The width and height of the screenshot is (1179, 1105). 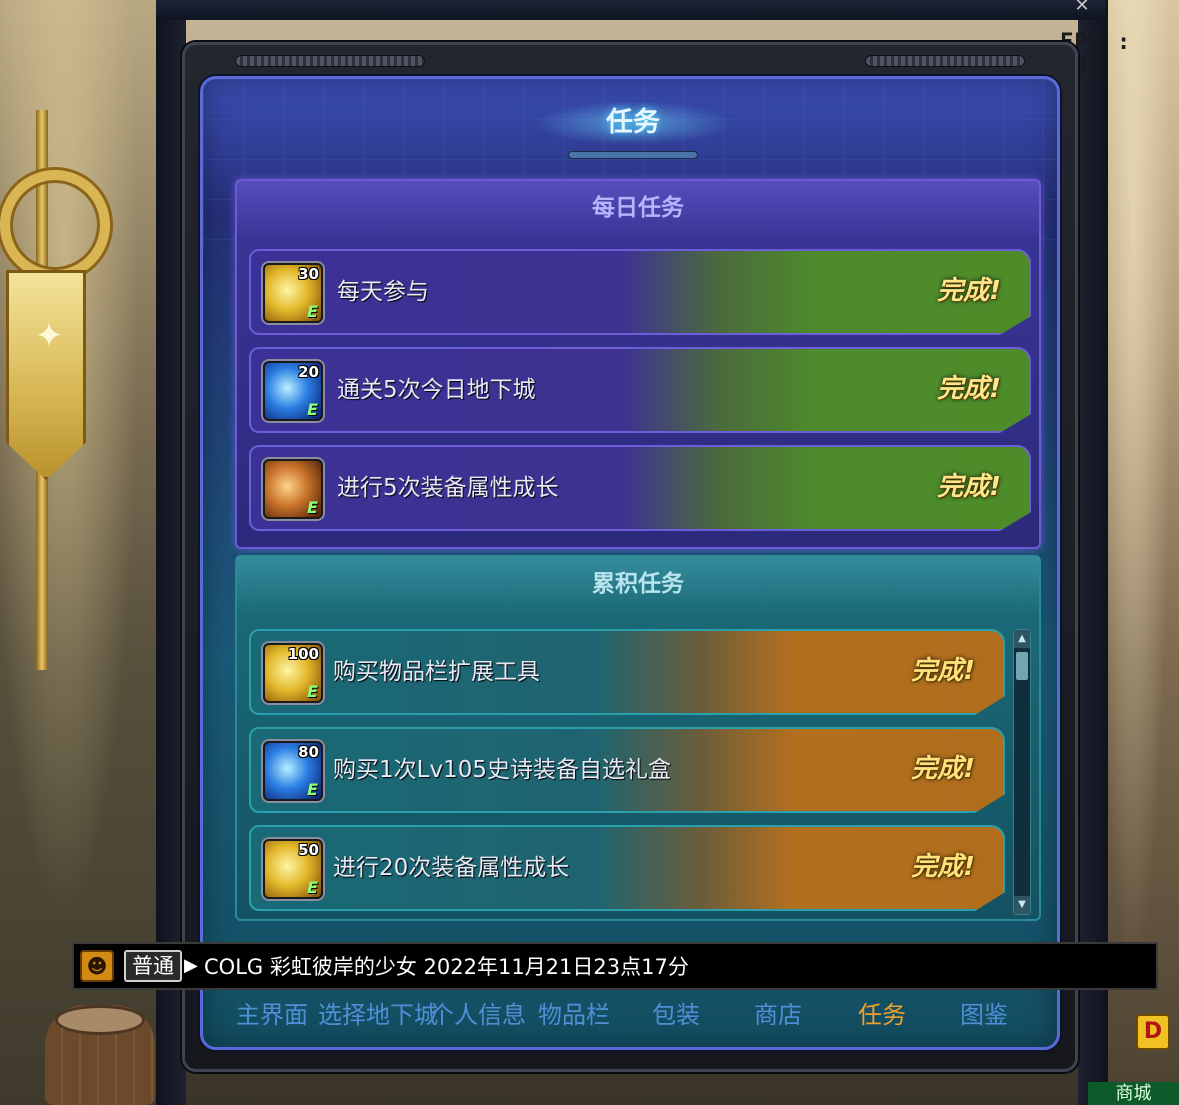 What do you see at coordinates (1022, 666) in the screenshot?
I see `scroll-thumb` at bounding box center [1022, 666].